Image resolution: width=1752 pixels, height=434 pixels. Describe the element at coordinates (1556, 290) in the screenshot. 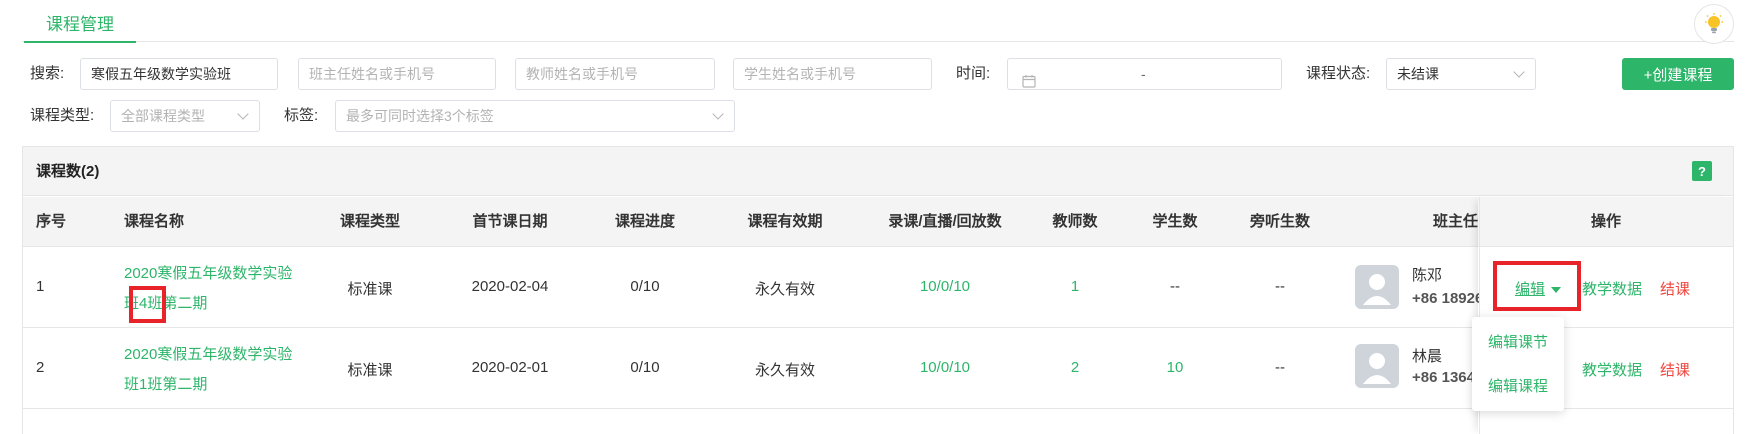

I see `caret-down-icon` at that location.